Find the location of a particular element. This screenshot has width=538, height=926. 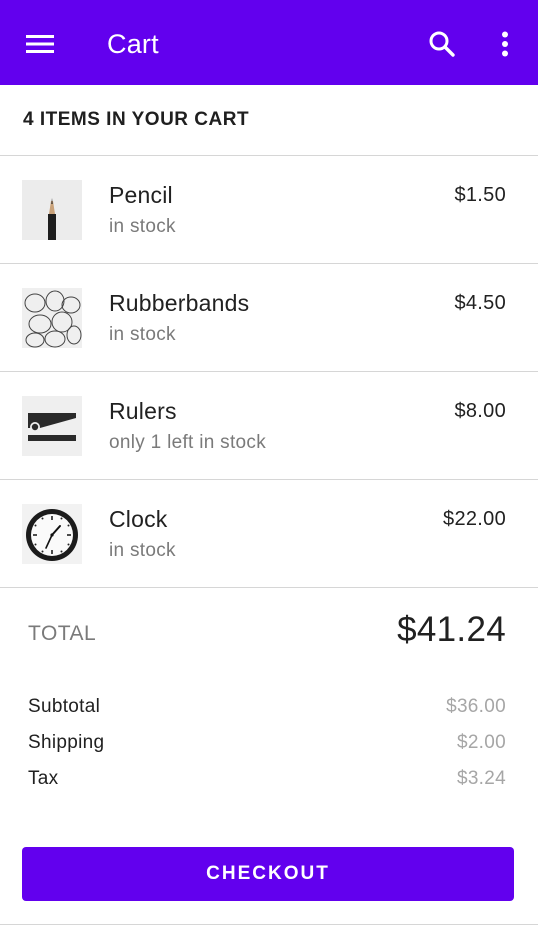

rubberbands-image is located at coordinates (52, 318).